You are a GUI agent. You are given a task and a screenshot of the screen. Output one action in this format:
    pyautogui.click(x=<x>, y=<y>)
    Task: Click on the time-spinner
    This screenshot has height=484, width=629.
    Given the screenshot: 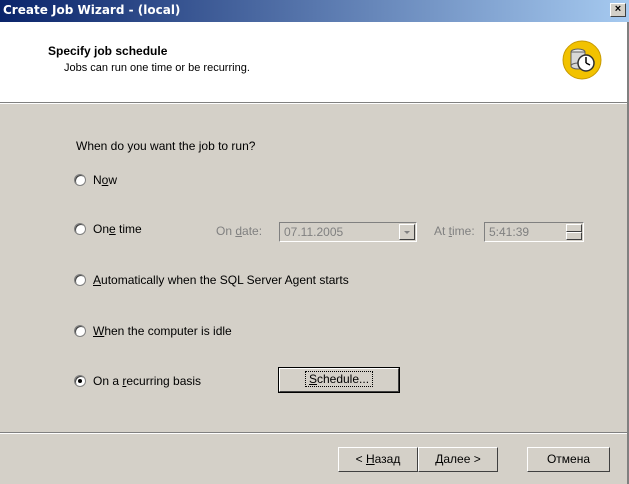 What is the action you would take?
    pyautogui.click(x=574, y=232)
    